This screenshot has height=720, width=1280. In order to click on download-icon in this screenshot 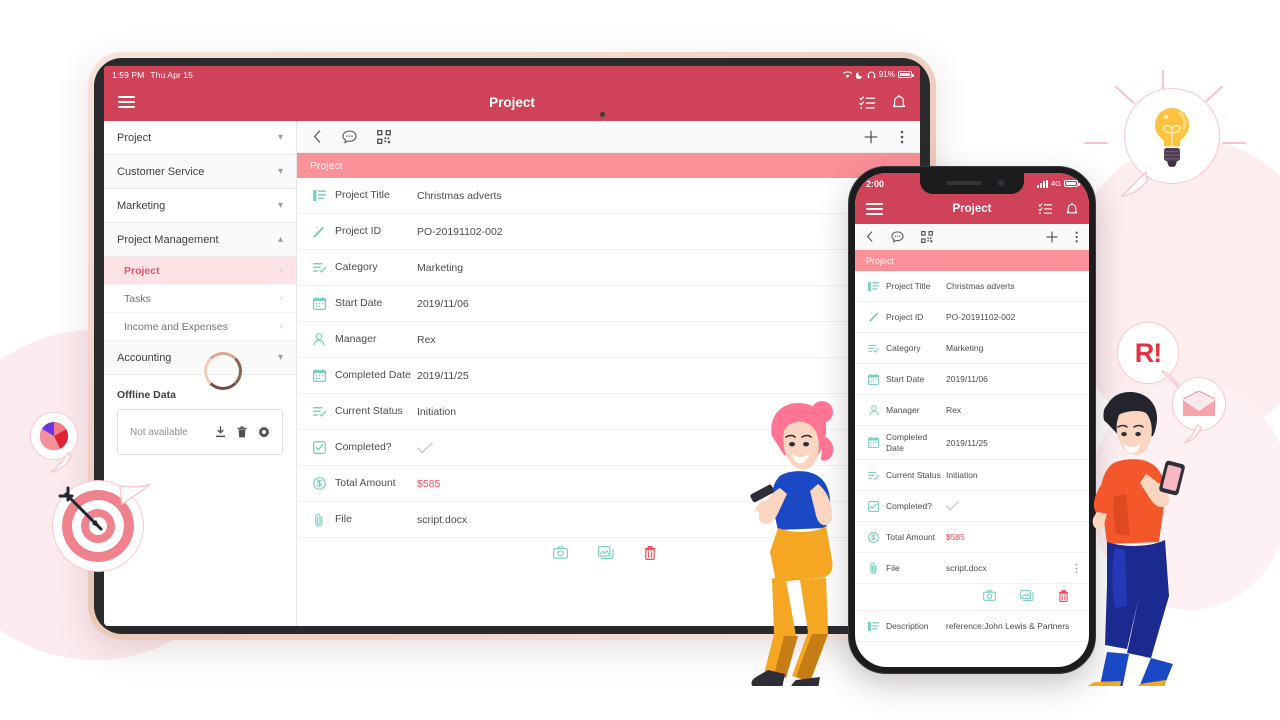, I will do `click(220, 432)`.